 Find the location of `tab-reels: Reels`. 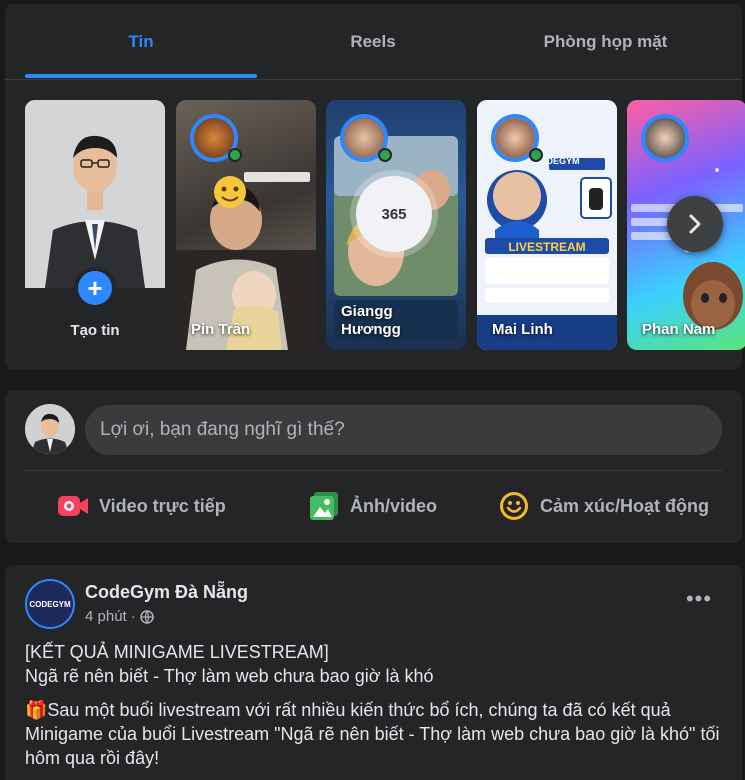

tab-reels: Reels is located at coordinates (373, 42).